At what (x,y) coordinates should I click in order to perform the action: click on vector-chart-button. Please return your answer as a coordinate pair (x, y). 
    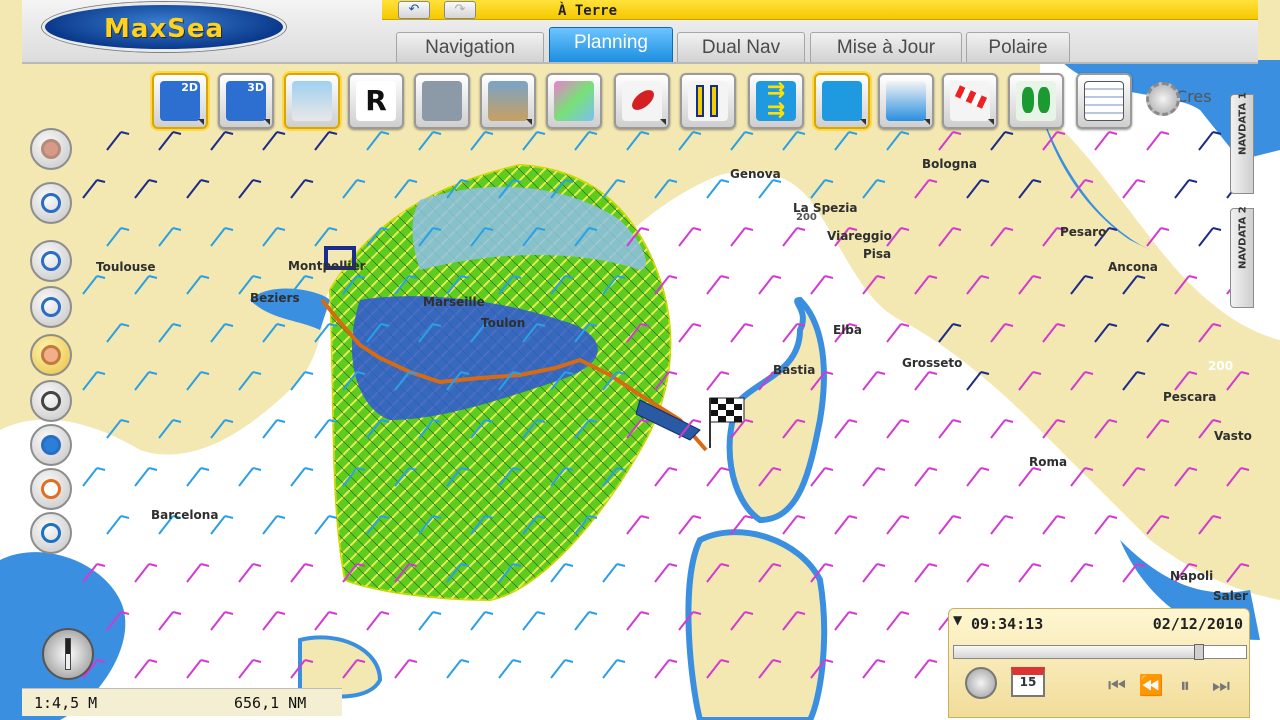
    Looking at the image, I should click on (442, 101).